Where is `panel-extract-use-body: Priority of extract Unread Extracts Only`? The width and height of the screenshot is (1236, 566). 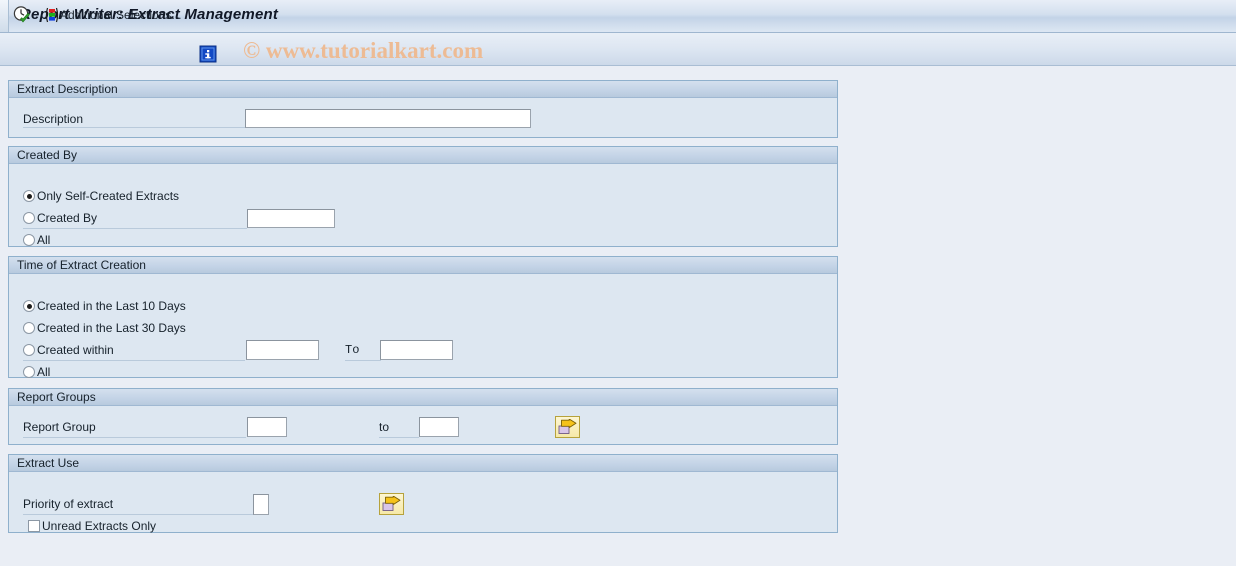
panel-extract-use-body: Priority of extract Unread Extracts Only is located at coordinates (423, 502).